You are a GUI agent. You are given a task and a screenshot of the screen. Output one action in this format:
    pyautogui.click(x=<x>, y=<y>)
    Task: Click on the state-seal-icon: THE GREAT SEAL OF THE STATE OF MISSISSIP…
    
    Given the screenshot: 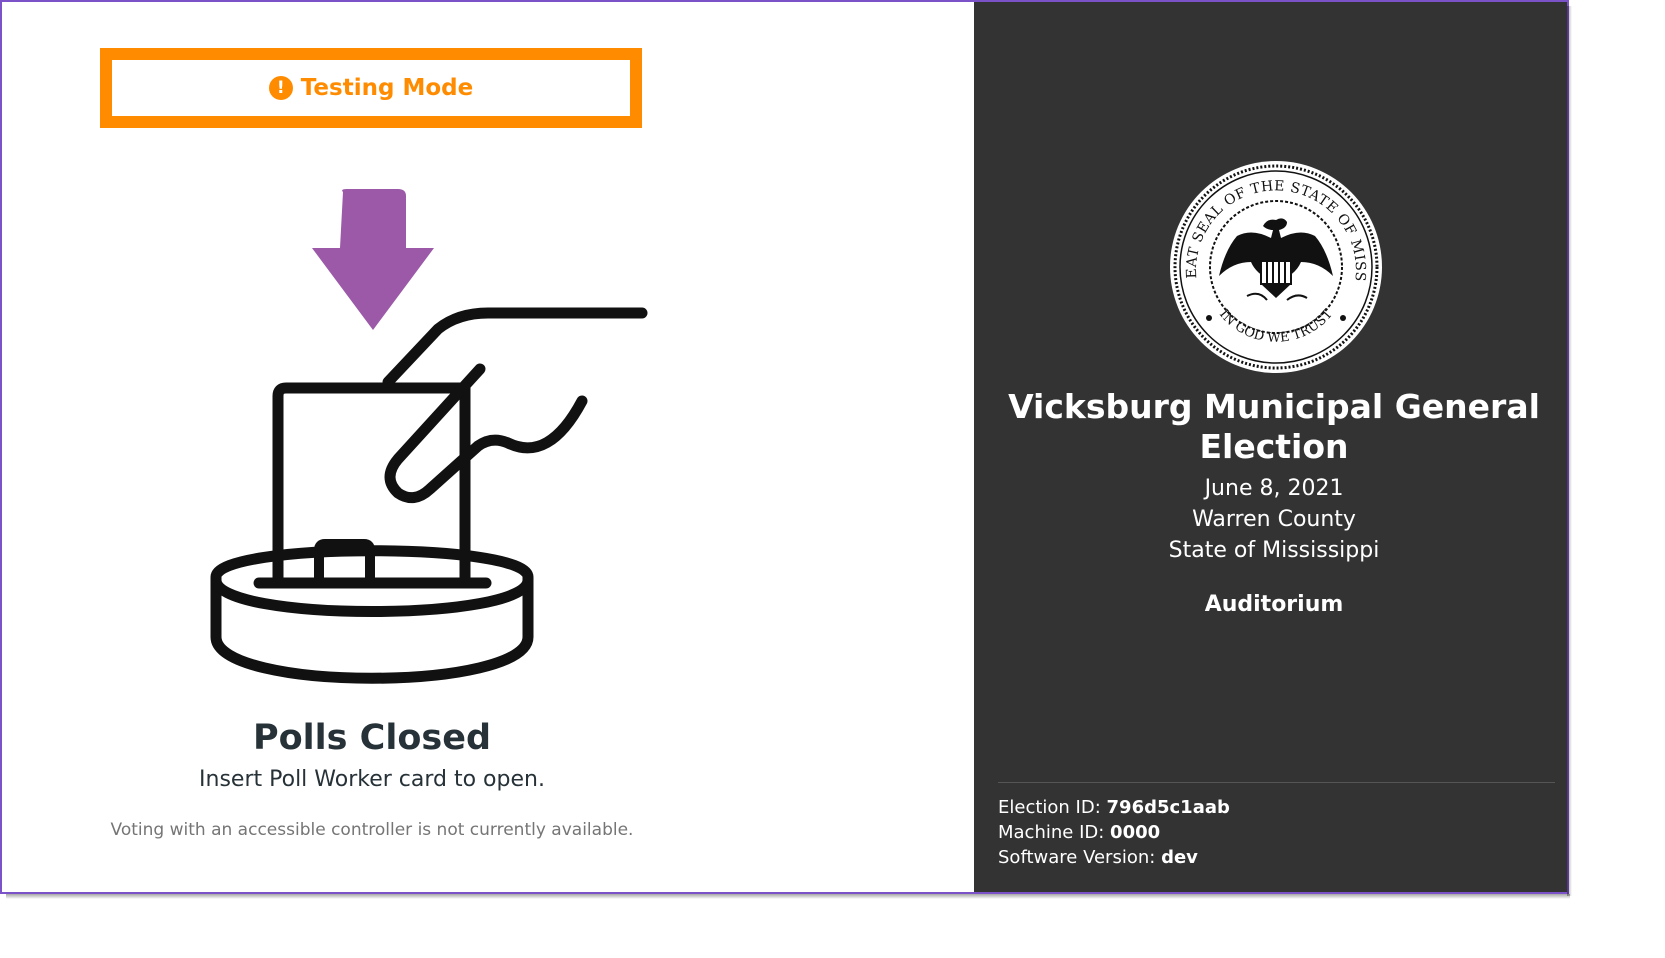 What is the action you would take?
    pyautogui.click(x=1274, y=265)
    